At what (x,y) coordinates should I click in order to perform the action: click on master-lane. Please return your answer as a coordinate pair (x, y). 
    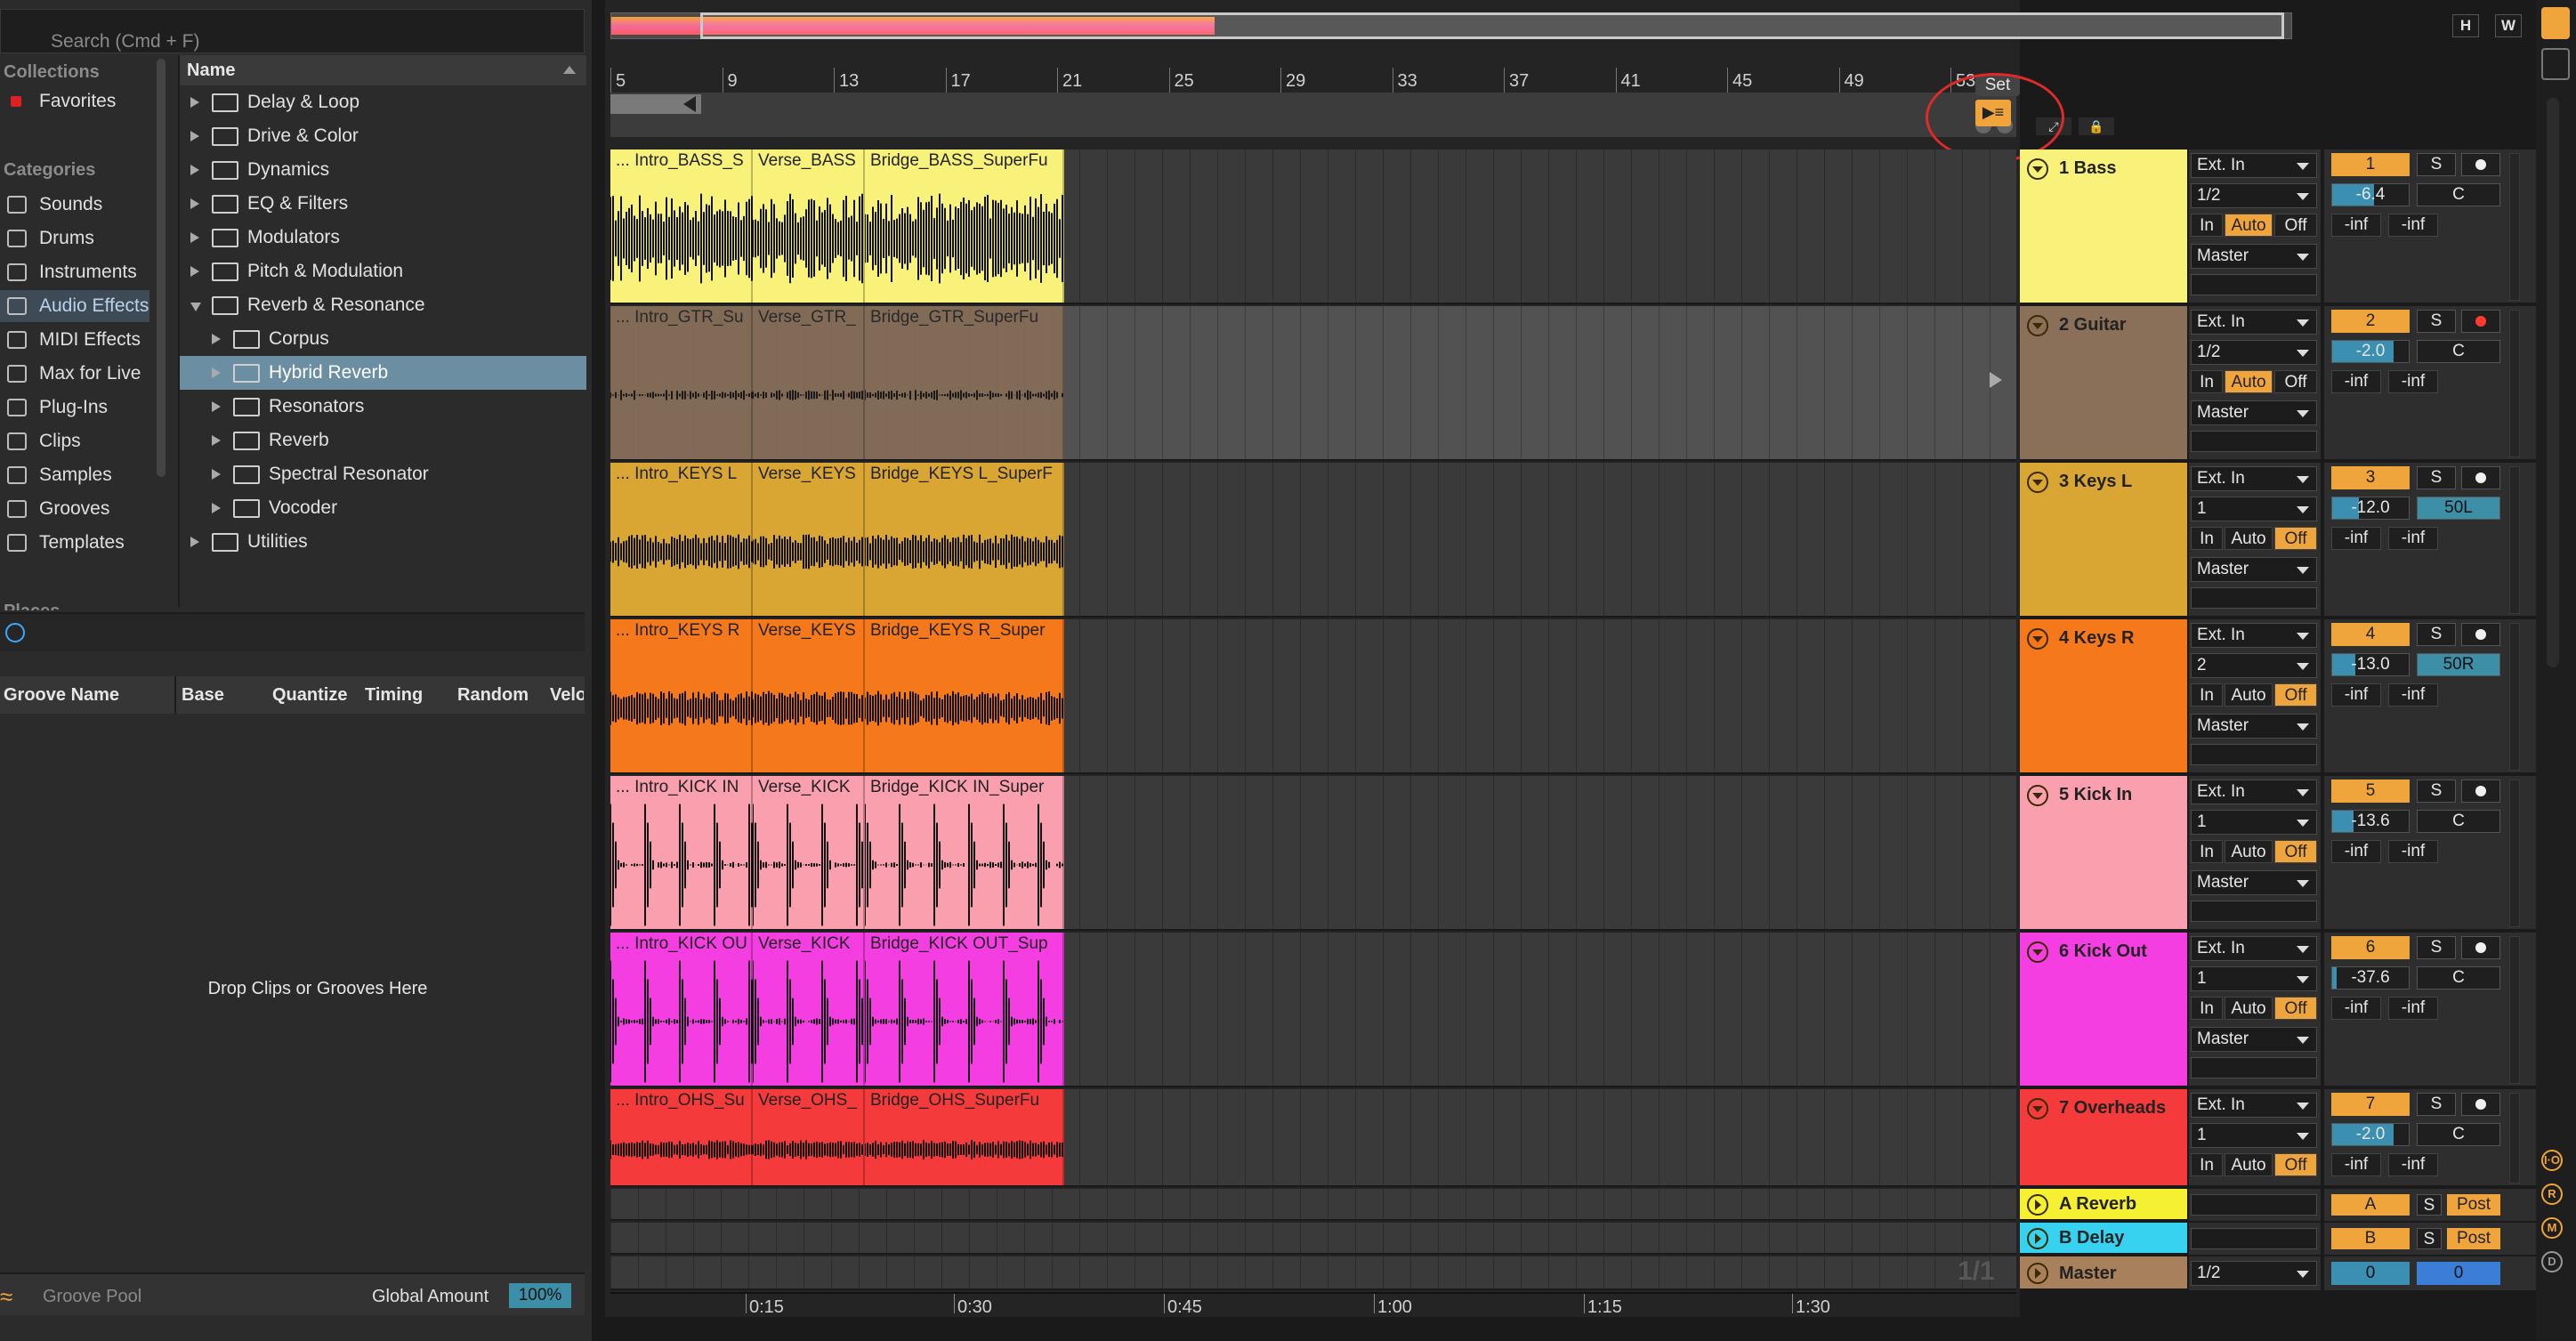
    Looking at the image, I should click on (1313, 1273).